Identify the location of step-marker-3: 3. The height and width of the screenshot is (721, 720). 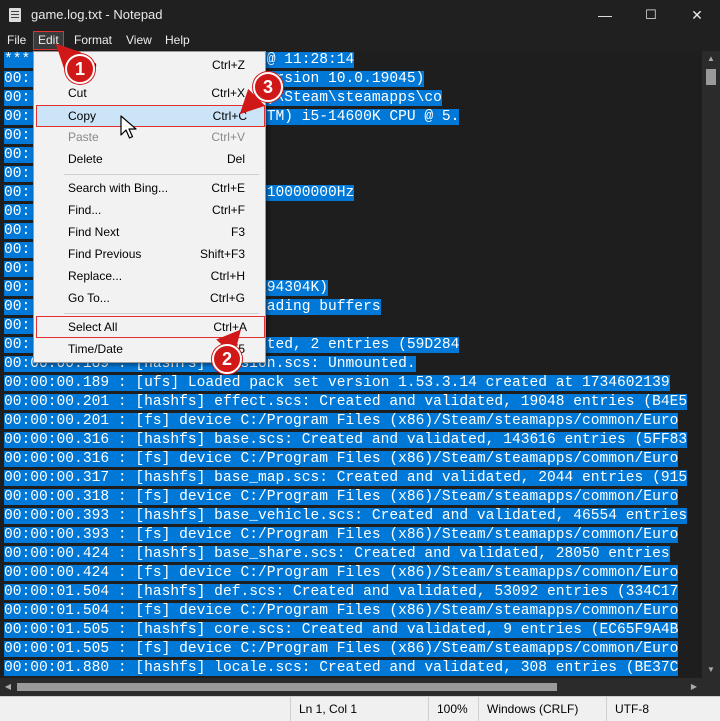
(268, 87).